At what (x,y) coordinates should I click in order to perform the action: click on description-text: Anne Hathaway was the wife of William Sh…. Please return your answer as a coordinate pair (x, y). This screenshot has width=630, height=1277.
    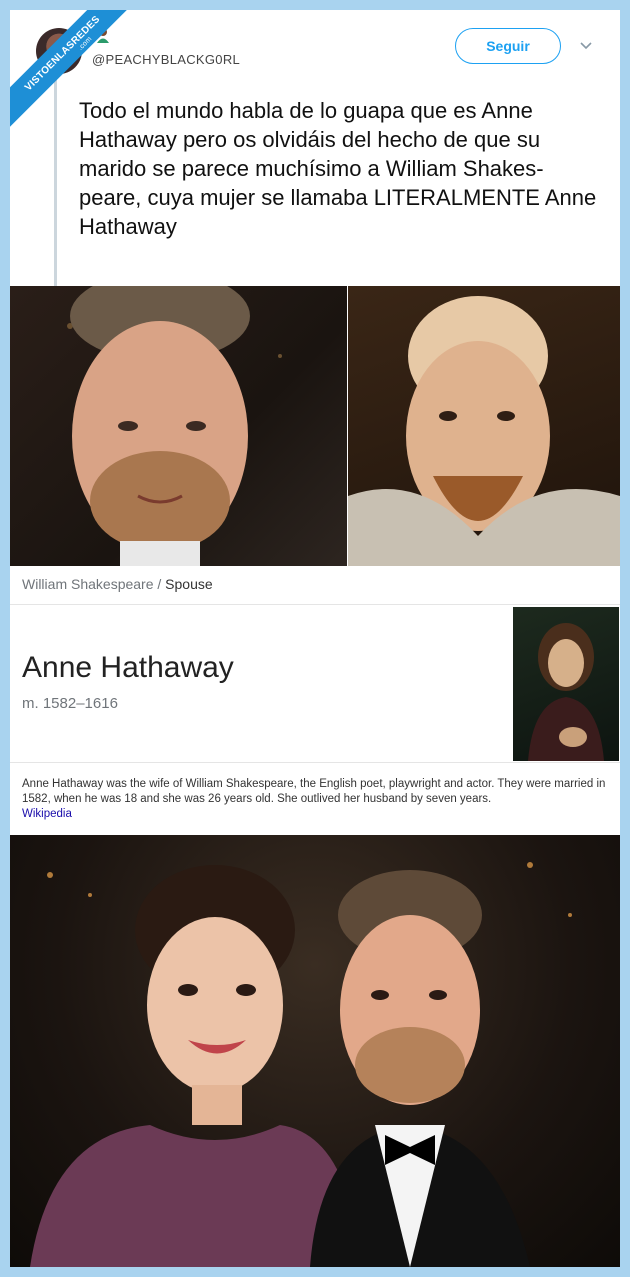
    Looking at the image, I should click on (314, 791).